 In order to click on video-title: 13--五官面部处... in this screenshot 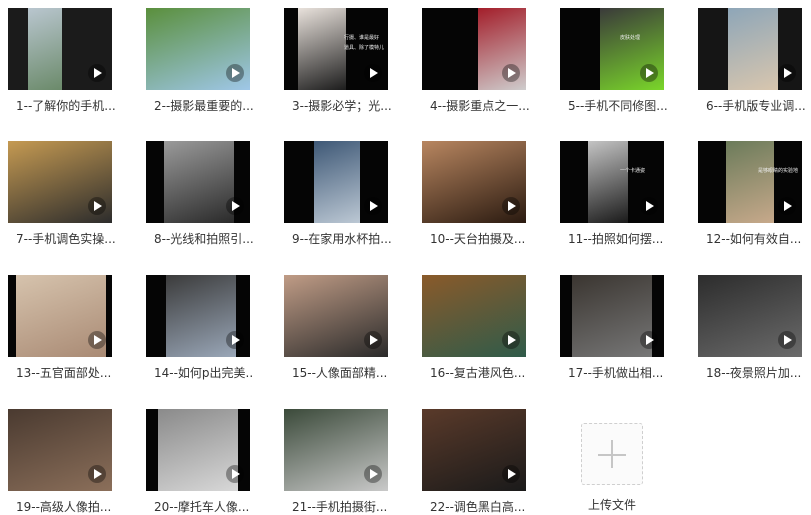, I will do `click(64, 373)`.